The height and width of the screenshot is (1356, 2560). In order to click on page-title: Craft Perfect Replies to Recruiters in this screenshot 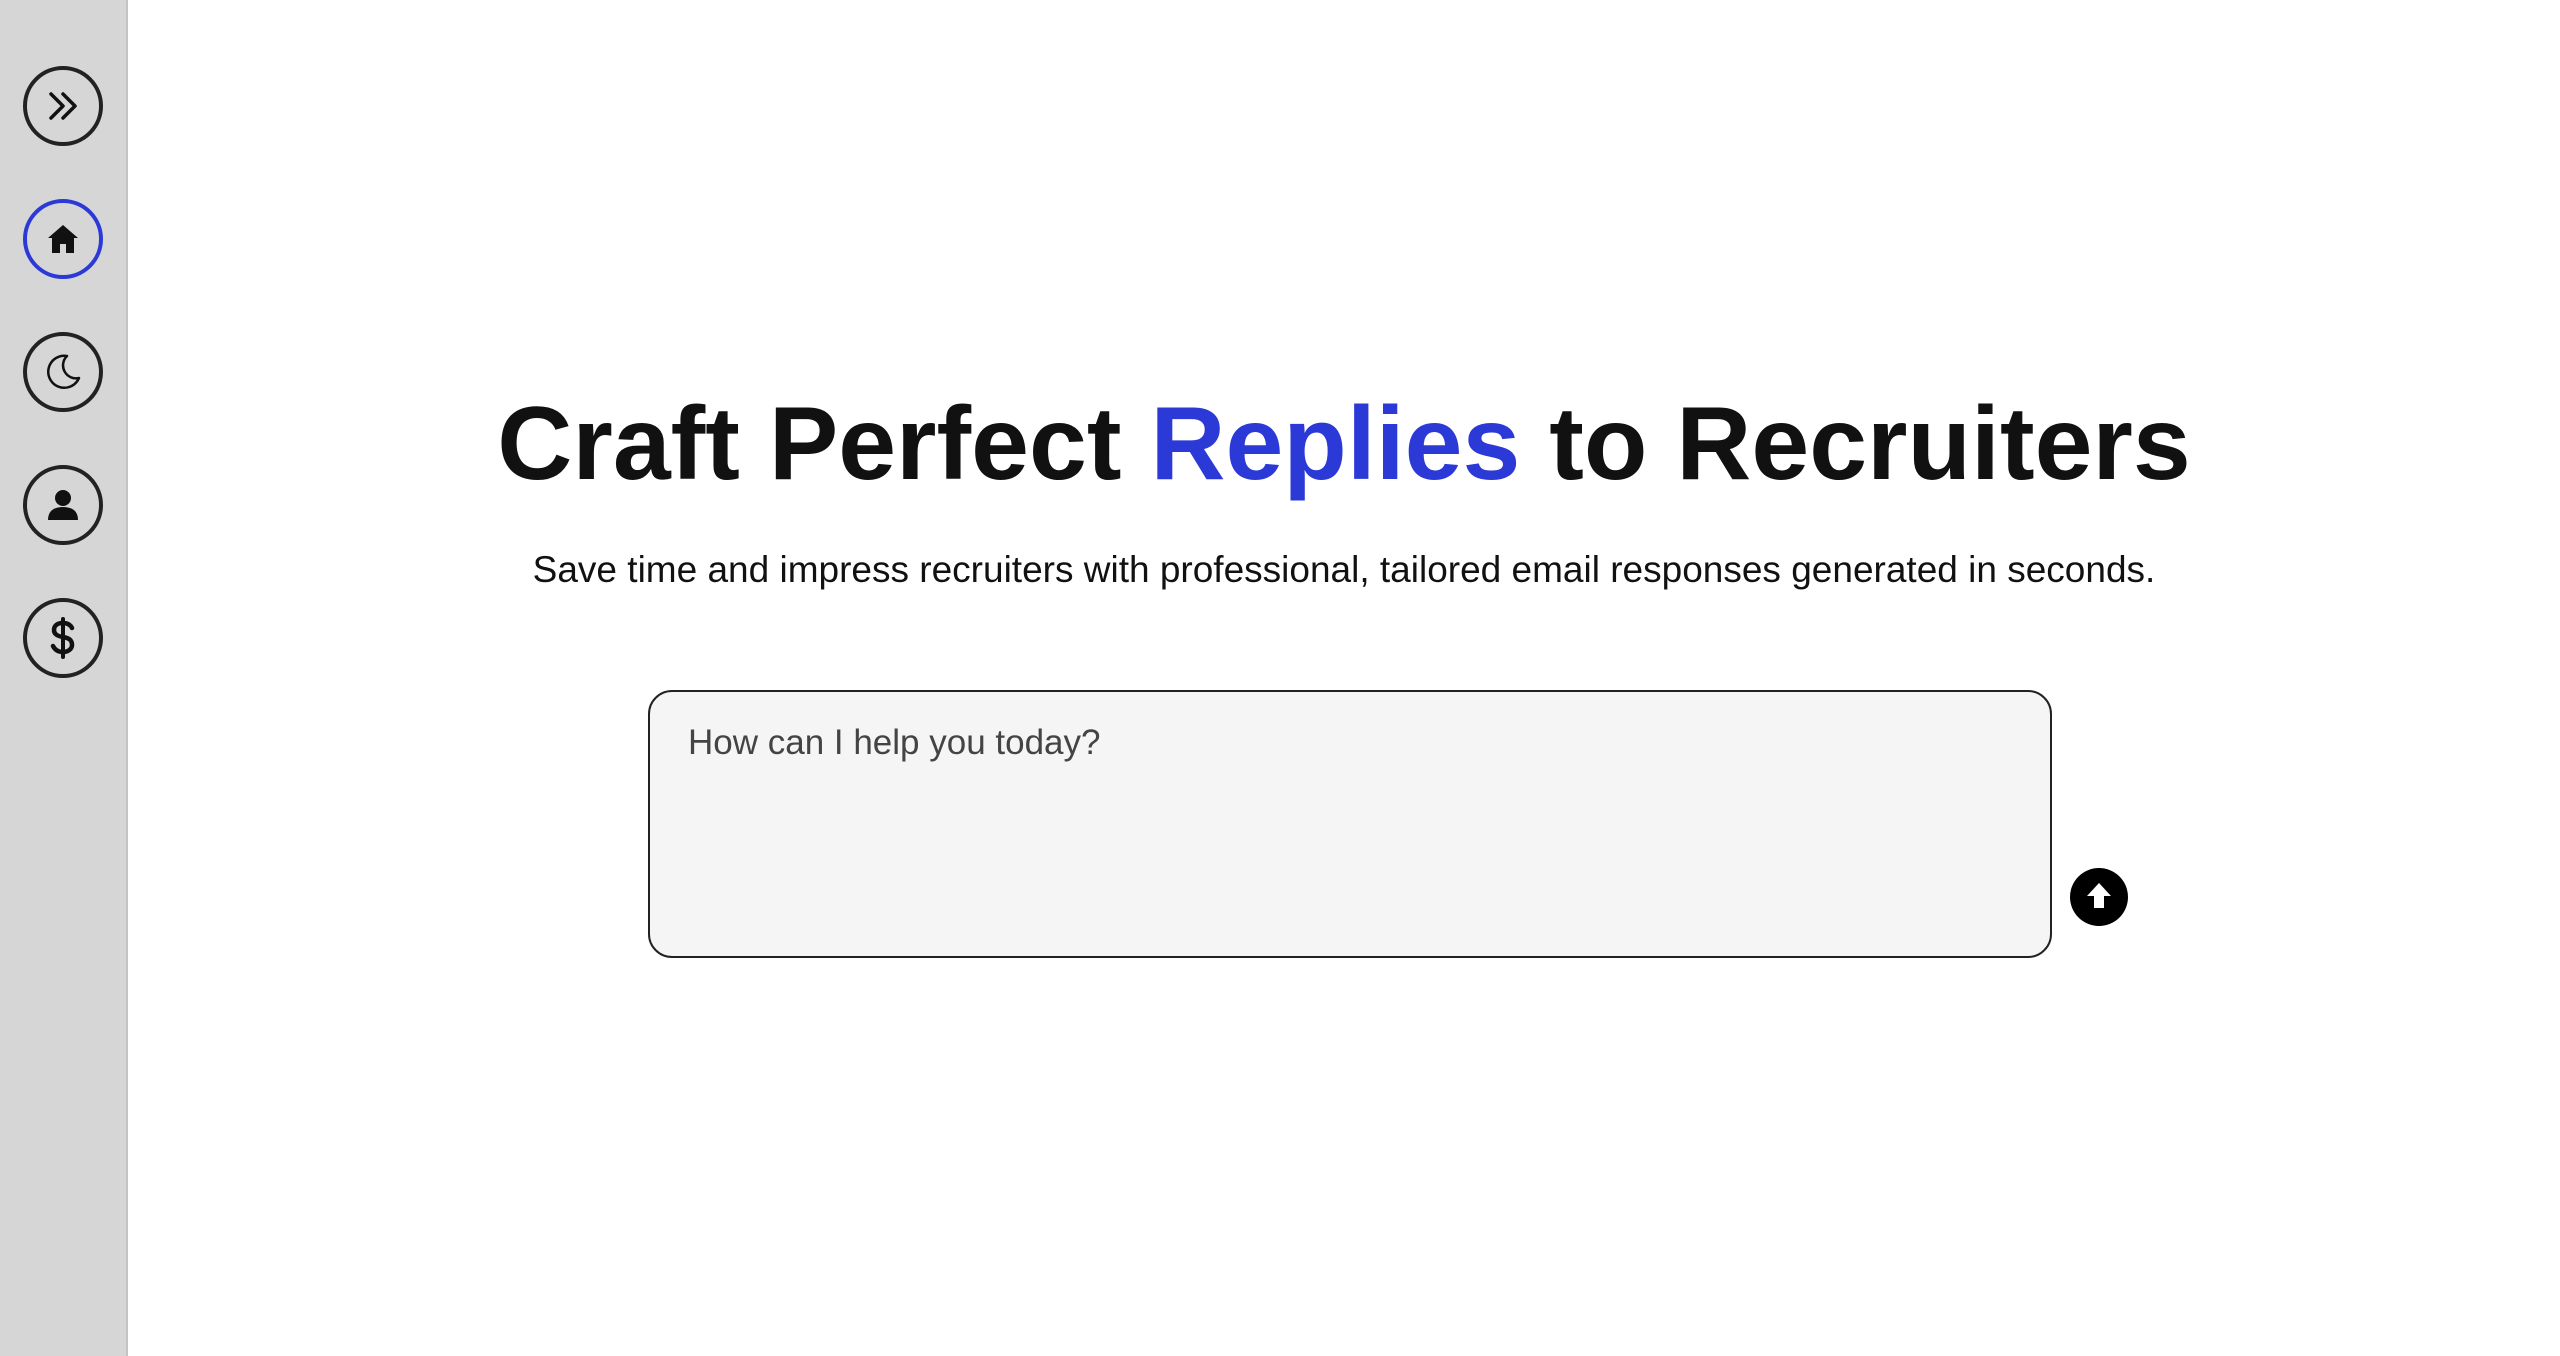, I will do `click(1344, 444)`.